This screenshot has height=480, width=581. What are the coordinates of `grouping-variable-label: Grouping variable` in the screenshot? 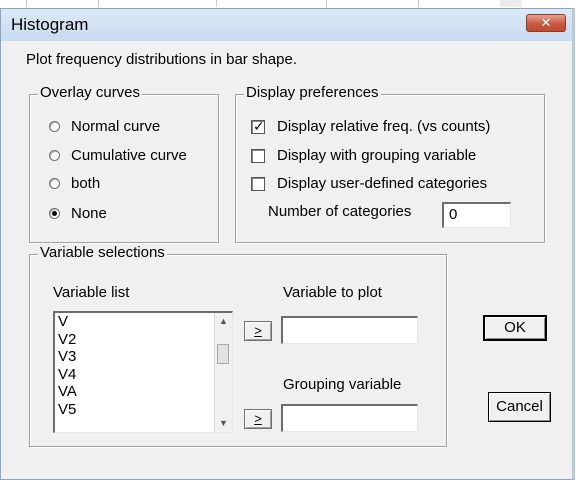 It's located at (342, 384).